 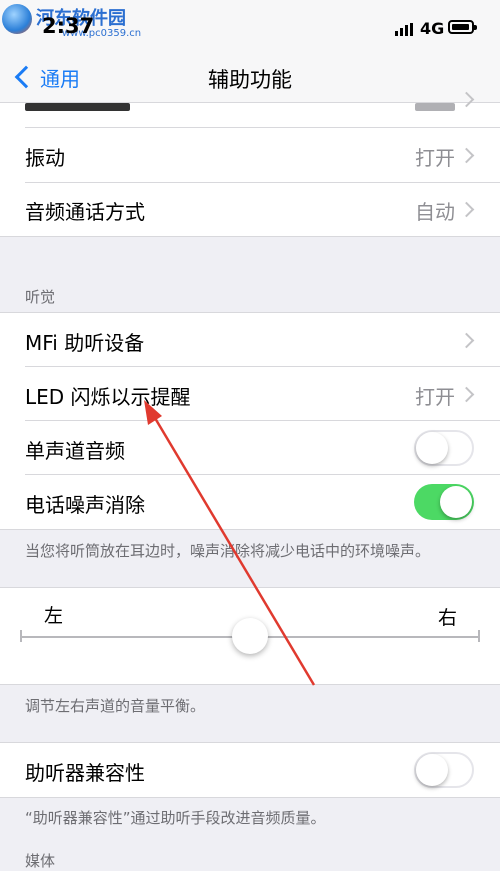 What do you see at coordinates (153, 412) in the screenshot?
I see `annotation-arrow-head` at bounding box center [153, 412].